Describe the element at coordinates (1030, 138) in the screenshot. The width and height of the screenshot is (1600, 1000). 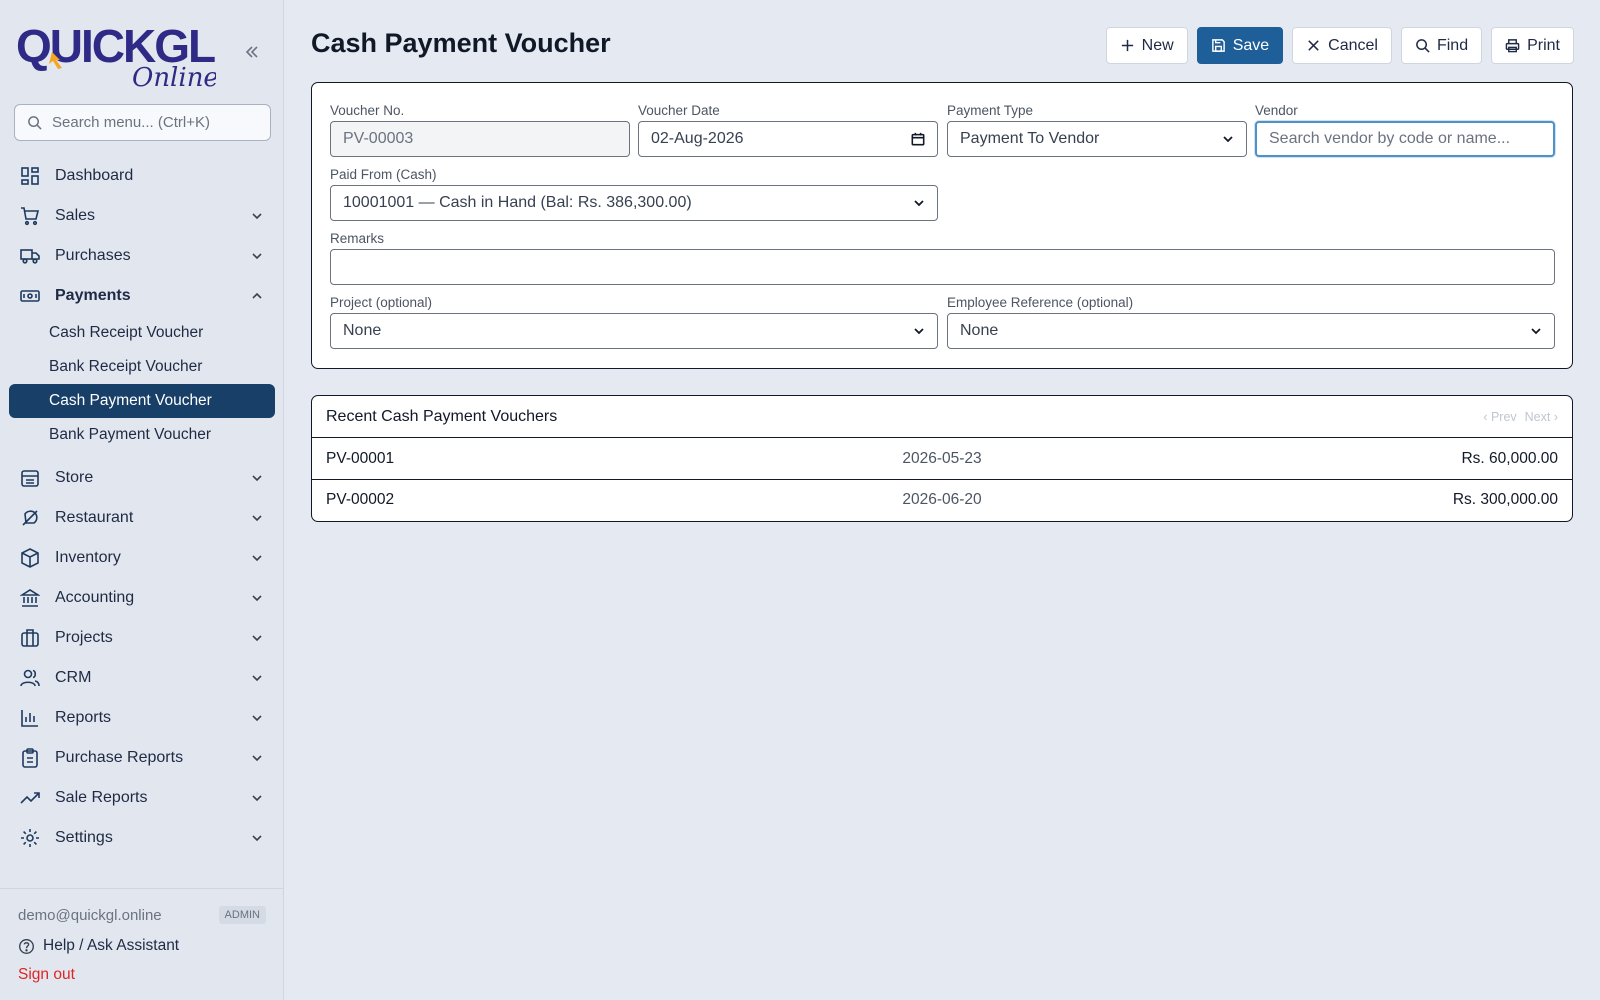
I see `payment-type-value: Payment To Vendor` at that location.